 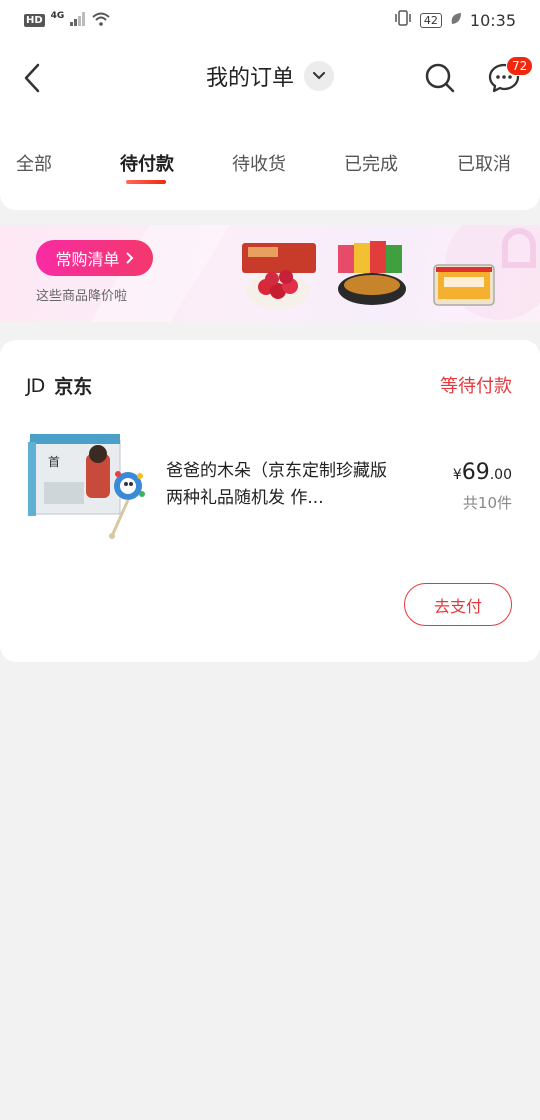 I want to click on frequent-list-label: 常购清单, so click(x=87, y=259).